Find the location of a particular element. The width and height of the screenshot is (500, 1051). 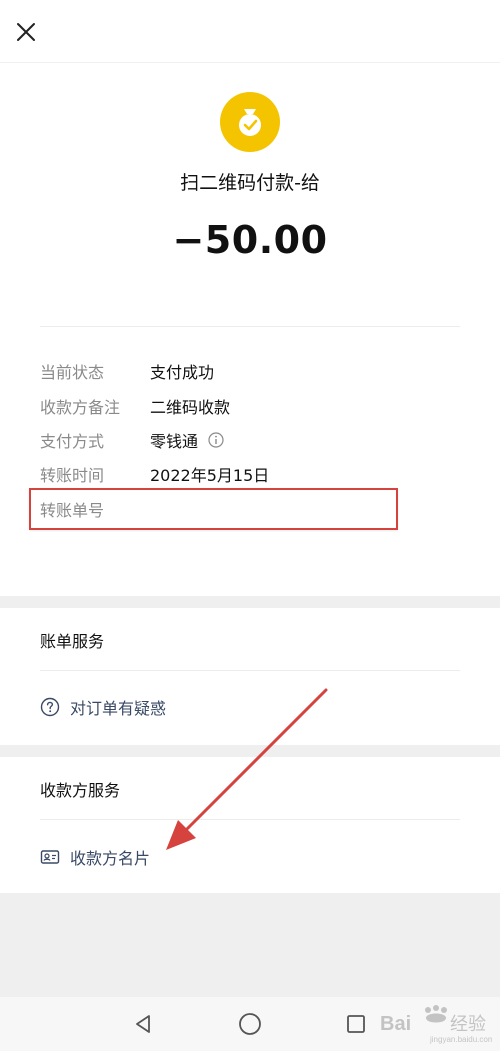

close-button is located at coordinates (26, 32).